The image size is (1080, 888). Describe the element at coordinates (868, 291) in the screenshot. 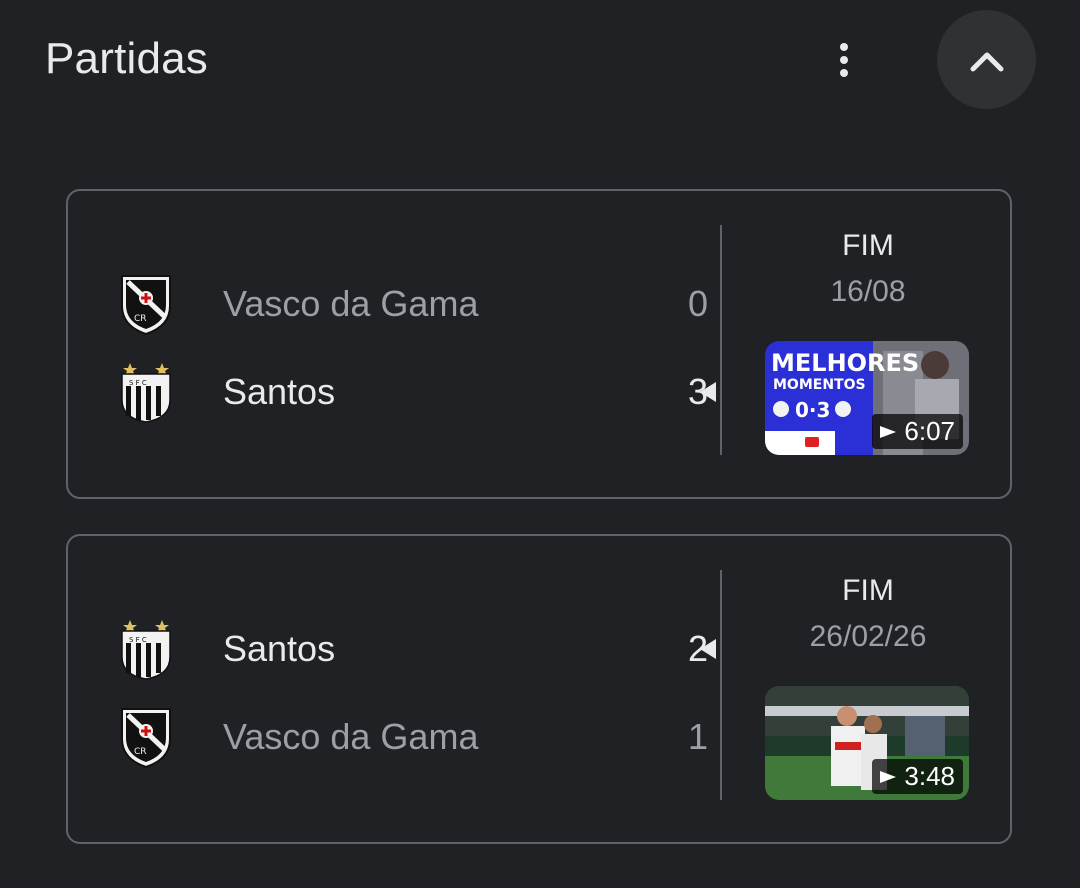

I see `match-date: 16/08` at that location.